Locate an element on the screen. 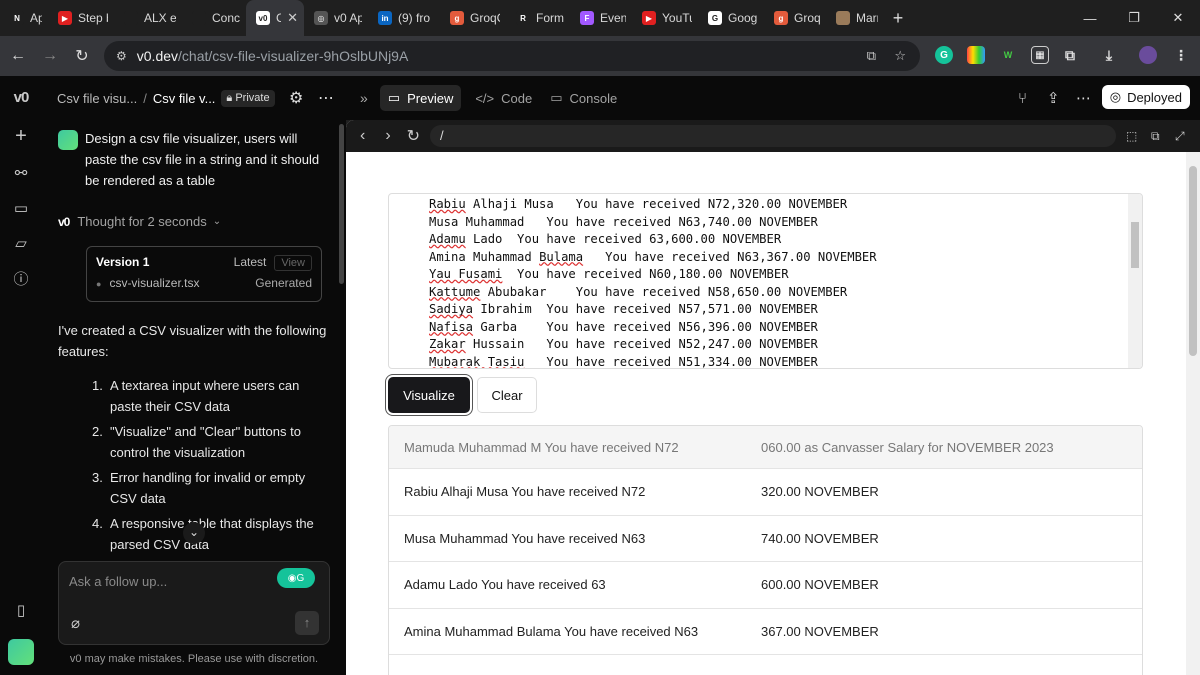  open-external-icon: ⧉ is located at coordinates (871, 56).